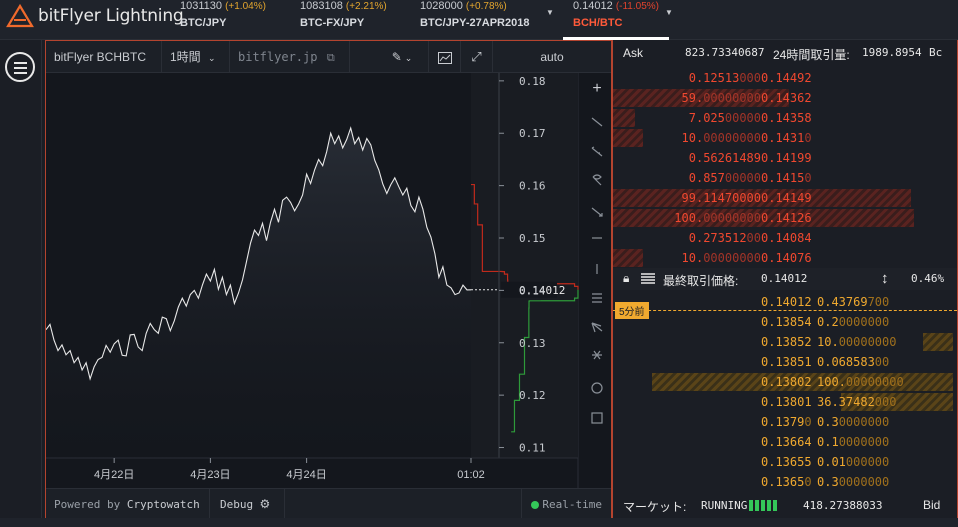 The image size is (958, 527). What do you see at coordinates (201, 6) in the screenshot?
I see `market-price: 1031130` at bounding box center [201, 6].